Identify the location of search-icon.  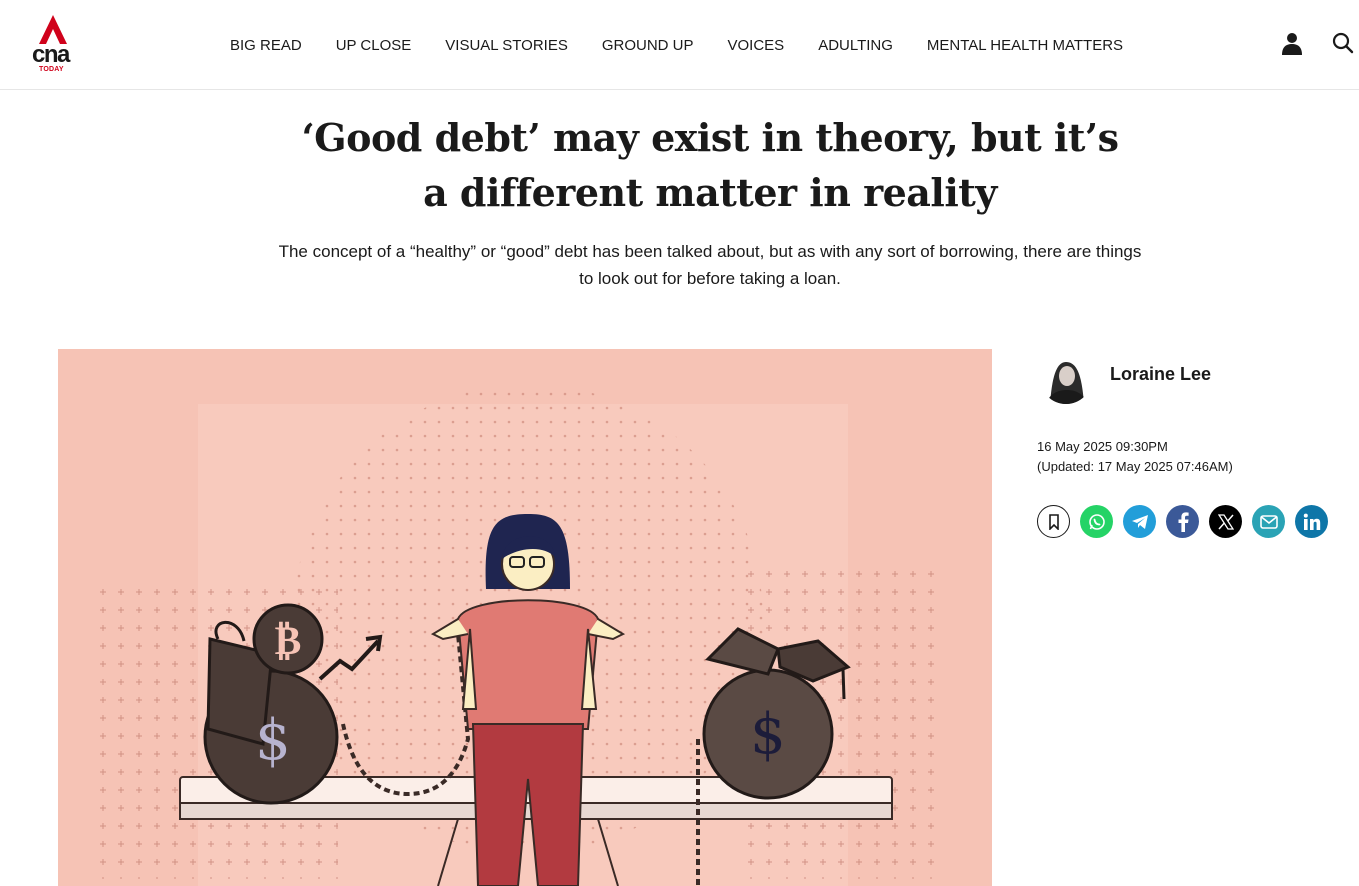
(1343, 43).